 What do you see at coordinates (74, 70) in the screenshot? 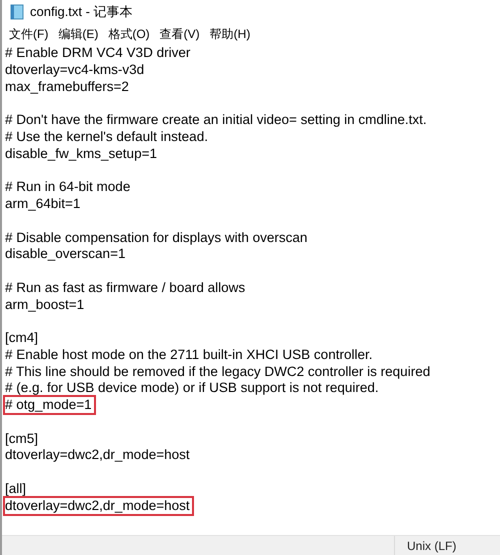
I see `code-line: dtoverlay=vc4-kms-v3d` at bounding box center [74, 70].